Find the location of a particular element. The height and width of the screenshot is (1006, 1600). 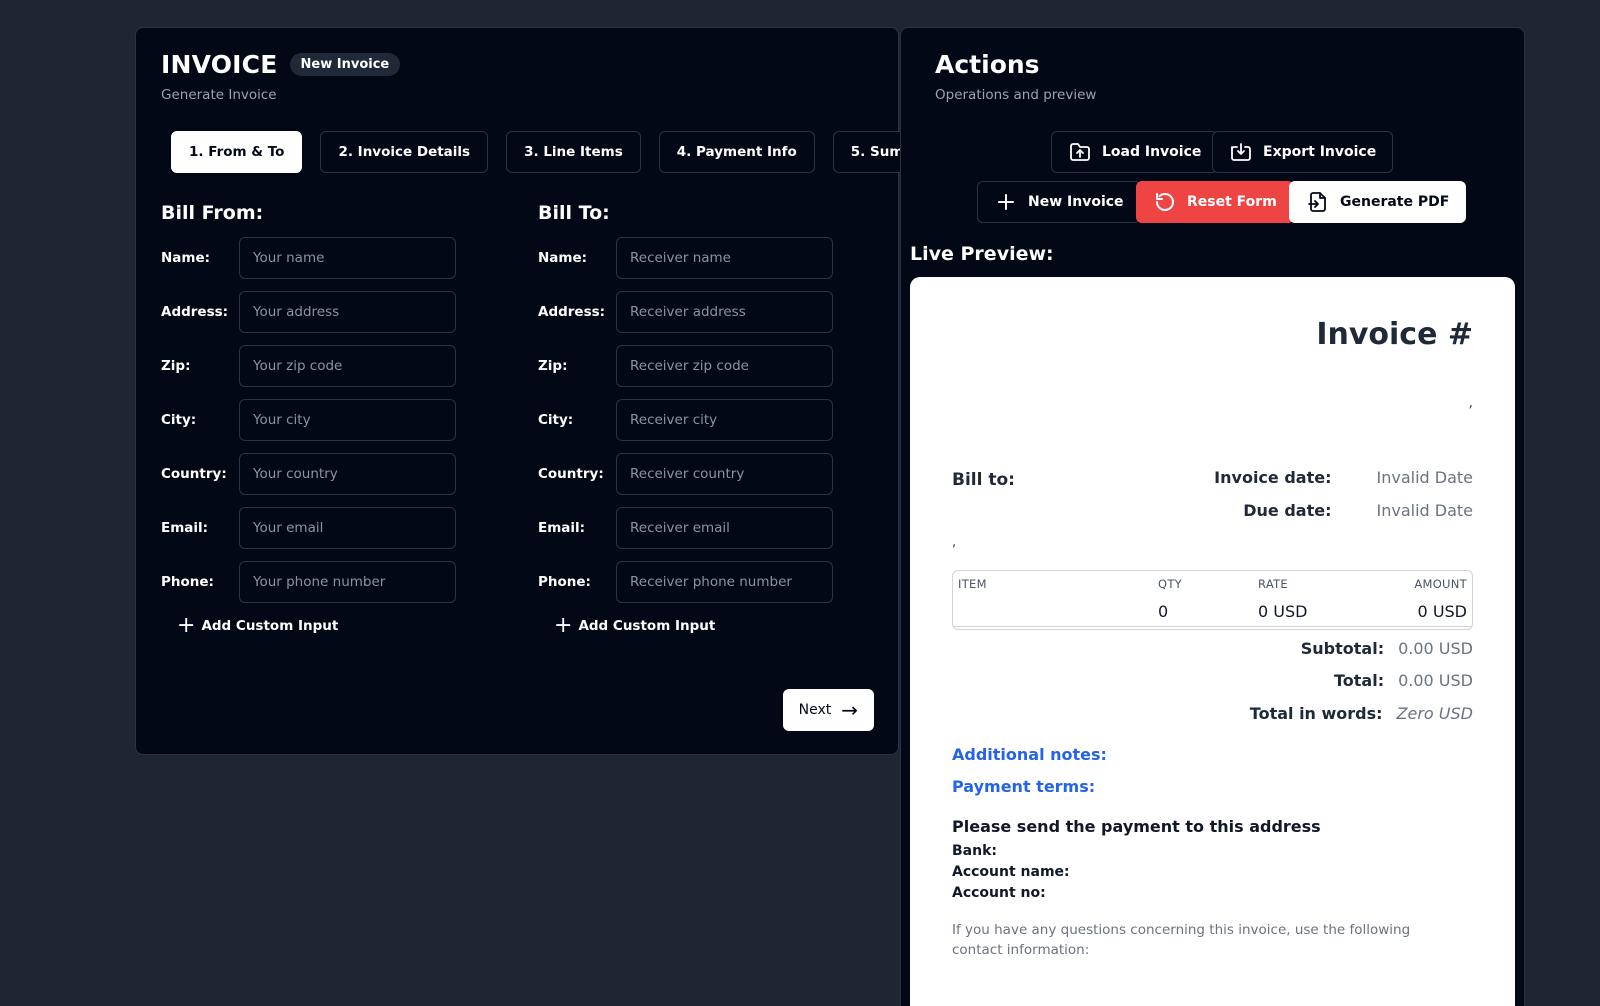

generate-pdf-button: Generate PDF is located at coordinates (1378, 202).